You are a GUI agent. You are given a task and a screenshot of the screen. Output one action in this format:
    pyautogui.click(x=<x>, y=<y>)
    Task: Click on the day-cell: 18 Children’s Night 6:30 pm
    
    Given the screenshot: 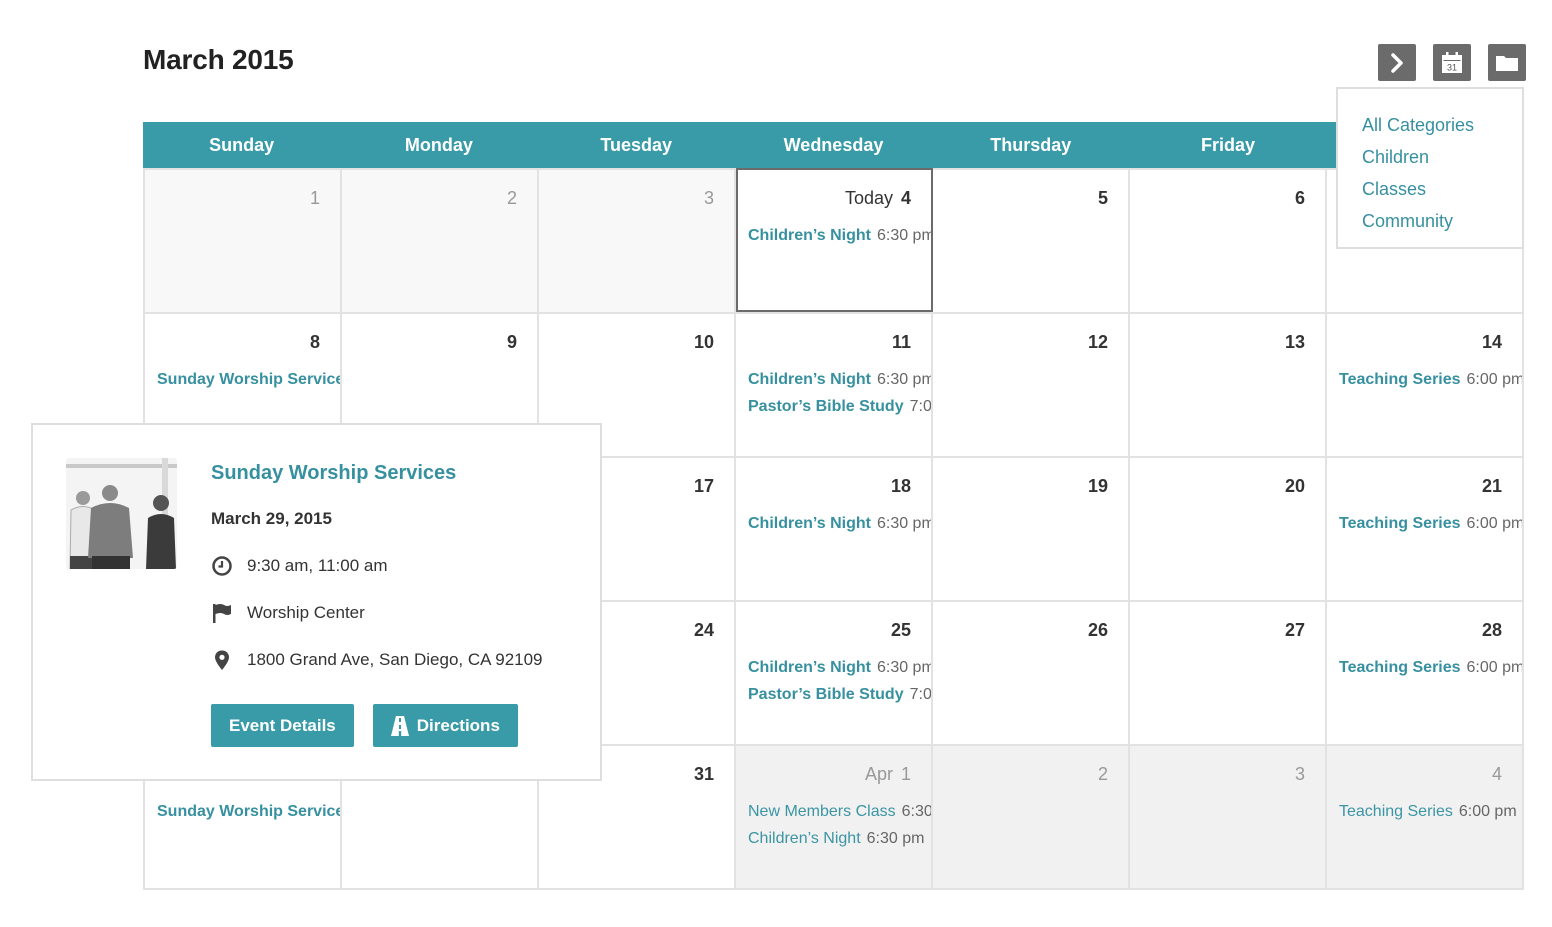 What is the action you would take?
    pyautogui.click(x=834, y=528)
    